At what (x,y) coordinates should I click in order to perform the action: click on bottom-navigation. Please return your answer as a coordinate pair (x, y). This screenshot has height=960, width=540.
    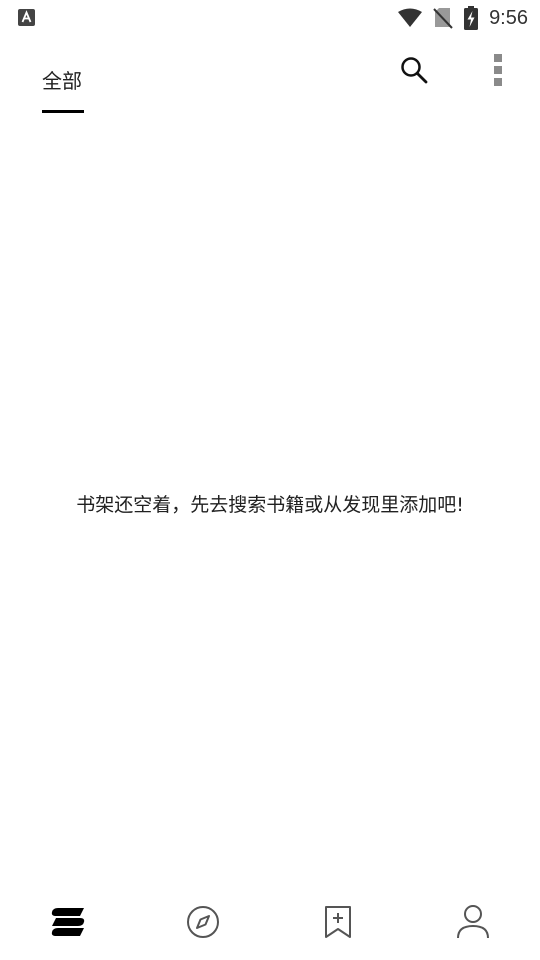
    Looking at the image, I should click on (270, 924).